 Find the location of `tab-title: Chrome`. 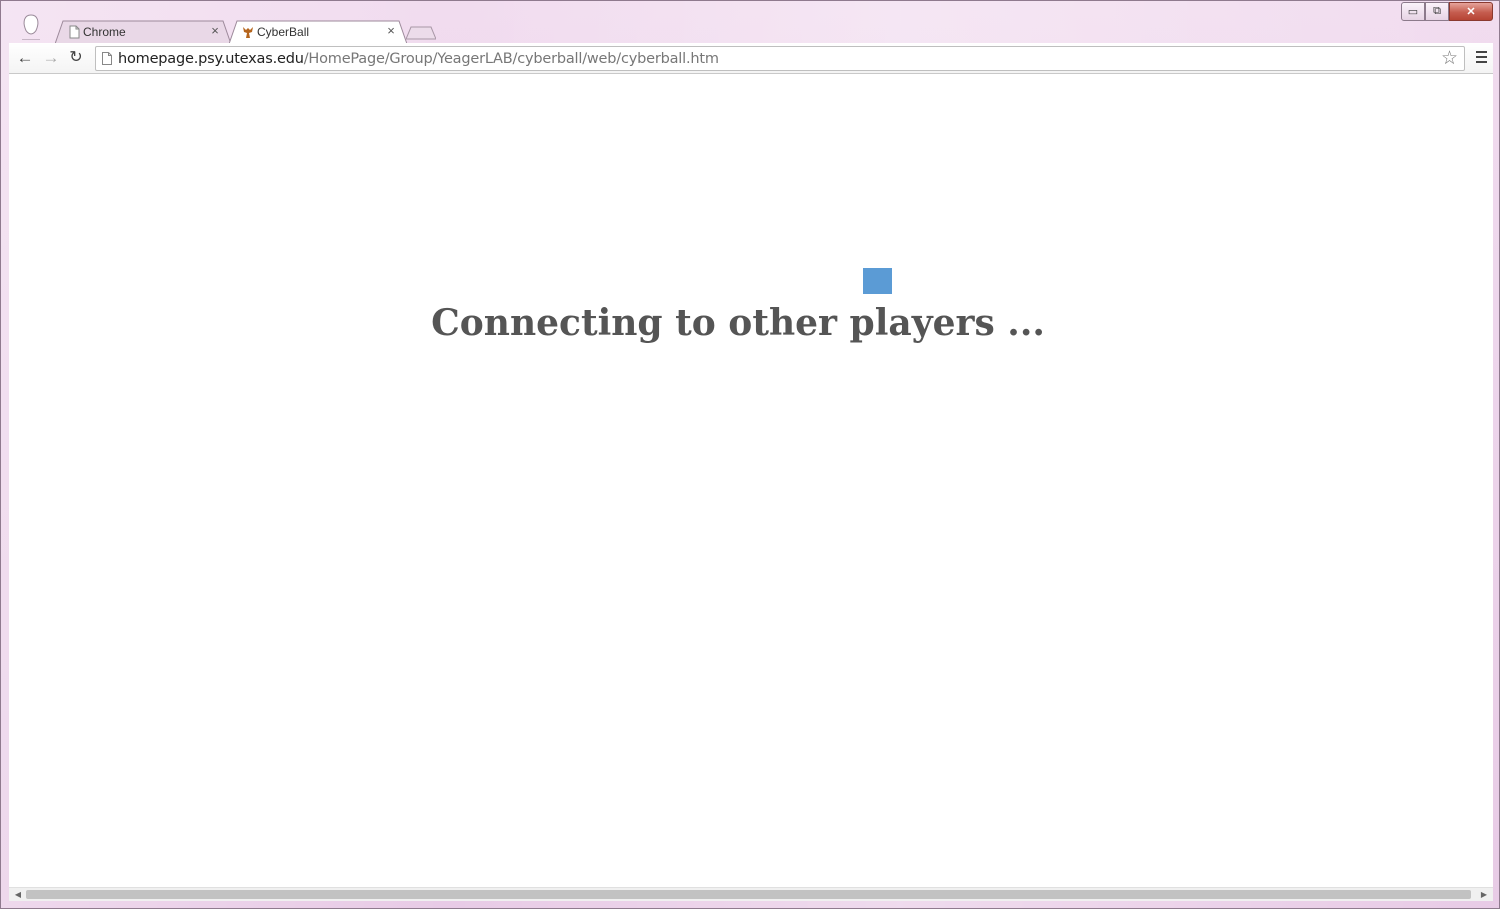

tab-title: Chrome is located at coordinates (104, 32).